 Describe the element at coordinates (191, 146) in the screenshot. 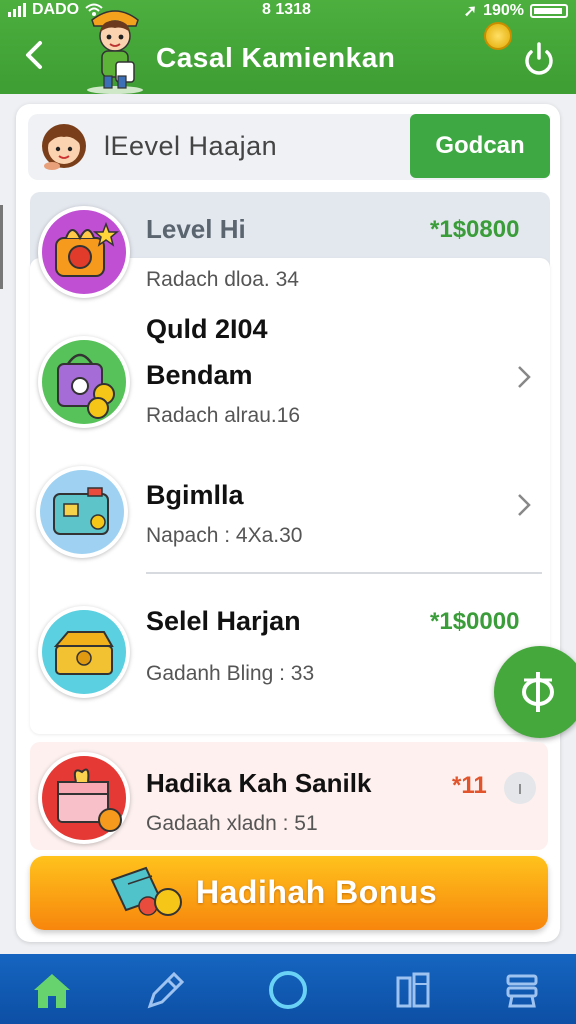

I see `search-text: lEevel Haajan` at that location.